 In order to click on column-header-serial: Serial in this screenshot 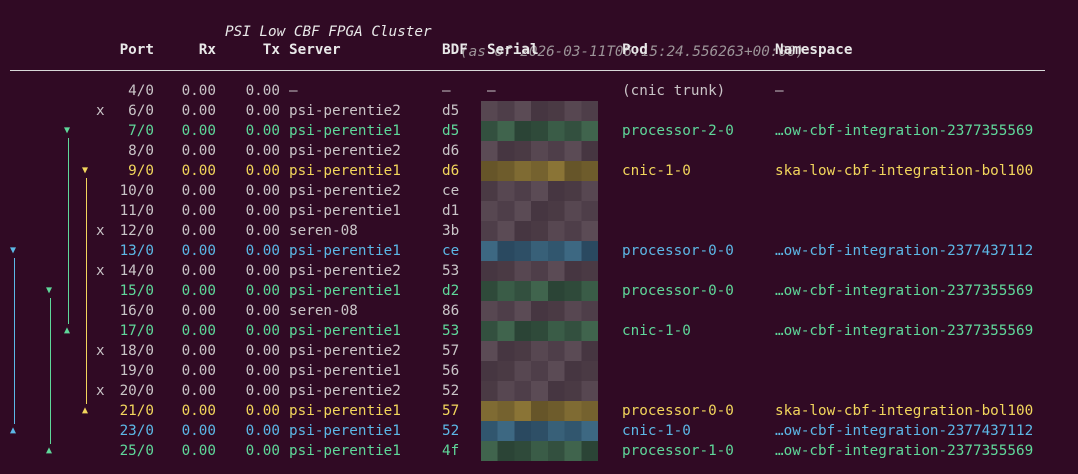, I will do `click(513, 50)`.